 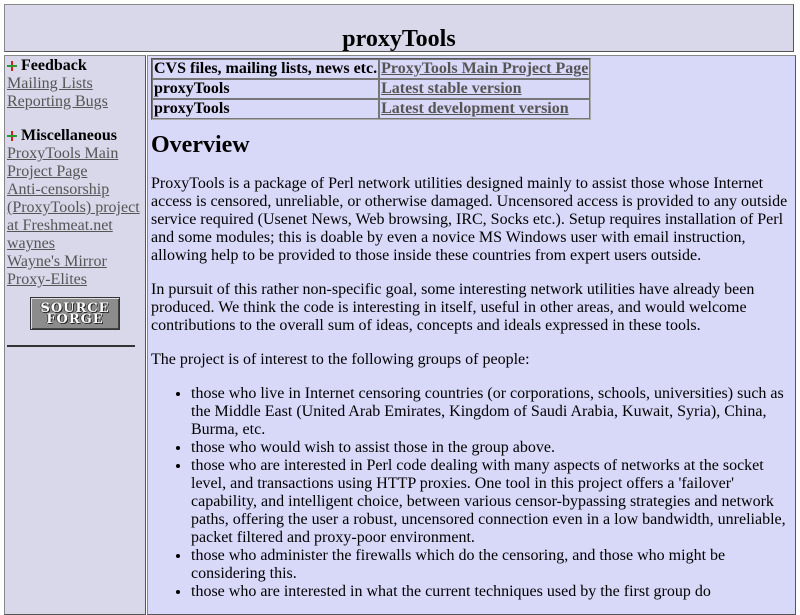 I want to click on sidebar-heading-label: Feedback, so click(x=54, y=65).